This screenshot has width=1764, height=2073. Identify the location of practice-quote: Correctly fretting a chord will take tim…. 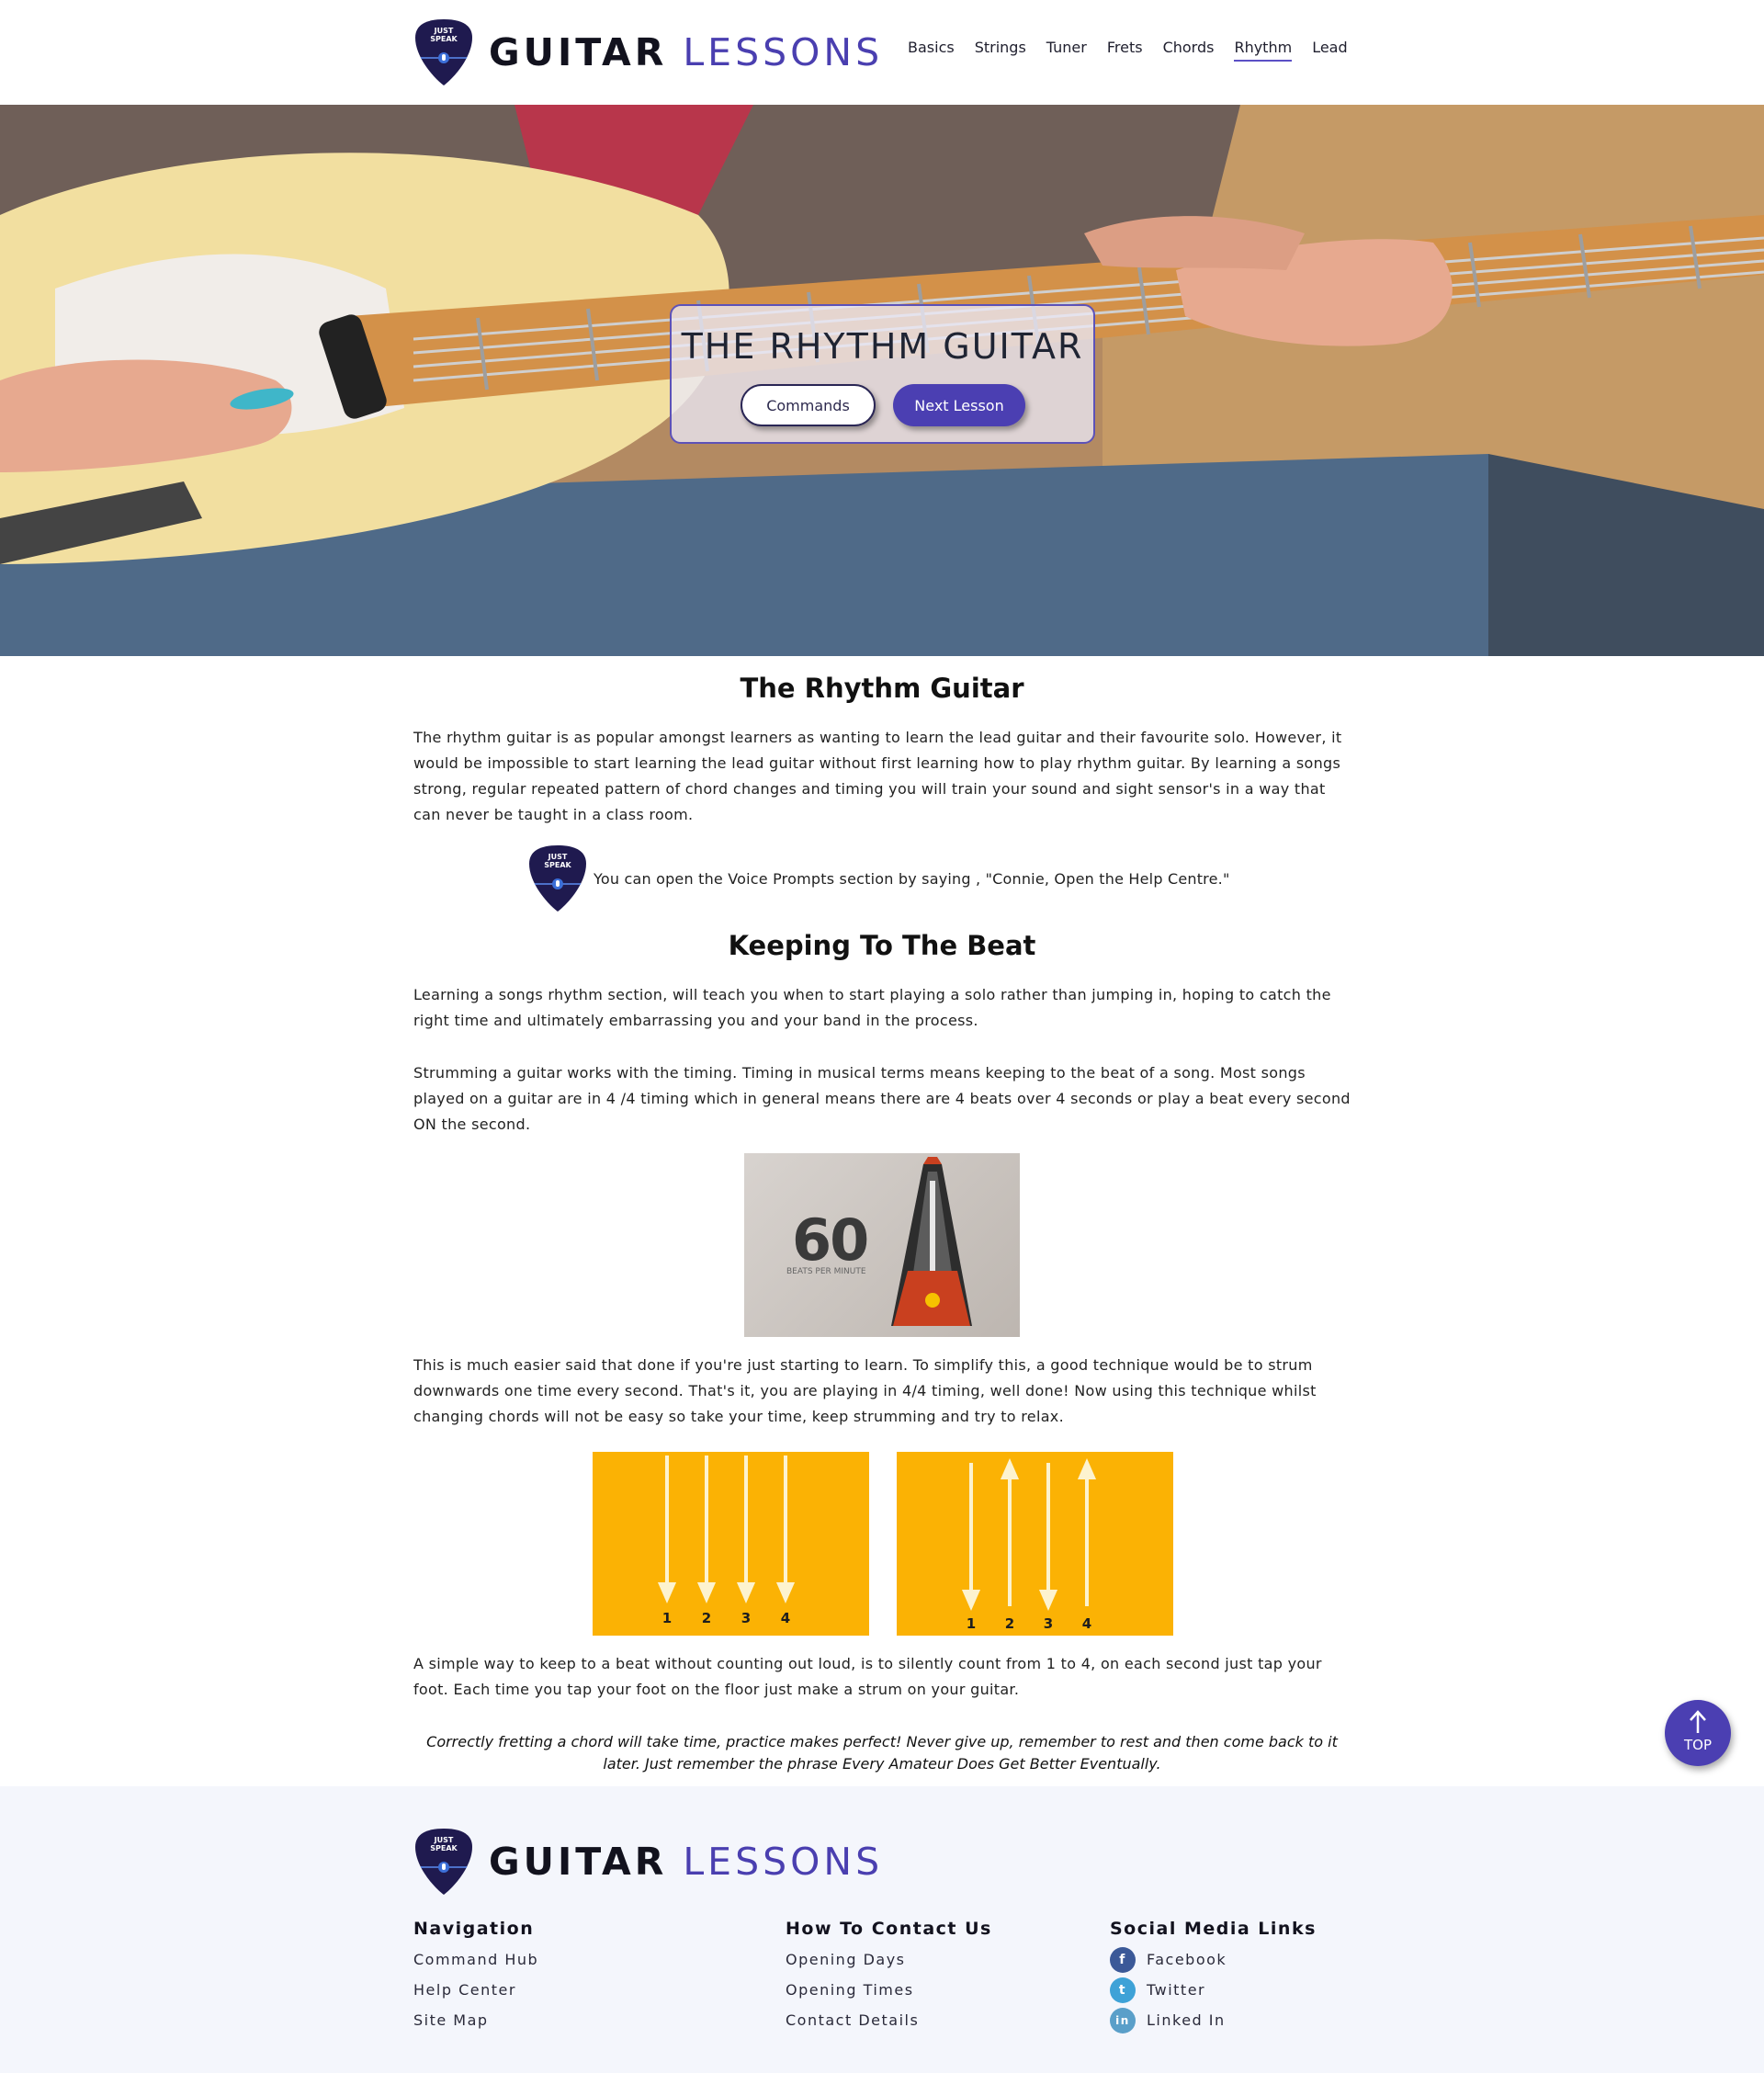
(882, 1753).